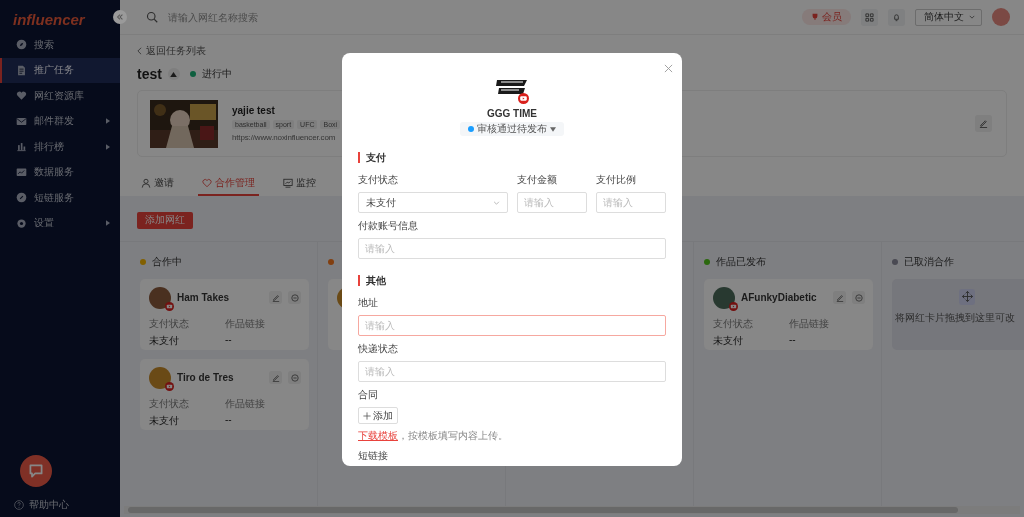  What do you see at coordinates (165, 220) in the screenshot?
I see `add-influencer-button: 添加网红` at bounding box center [165, 220].